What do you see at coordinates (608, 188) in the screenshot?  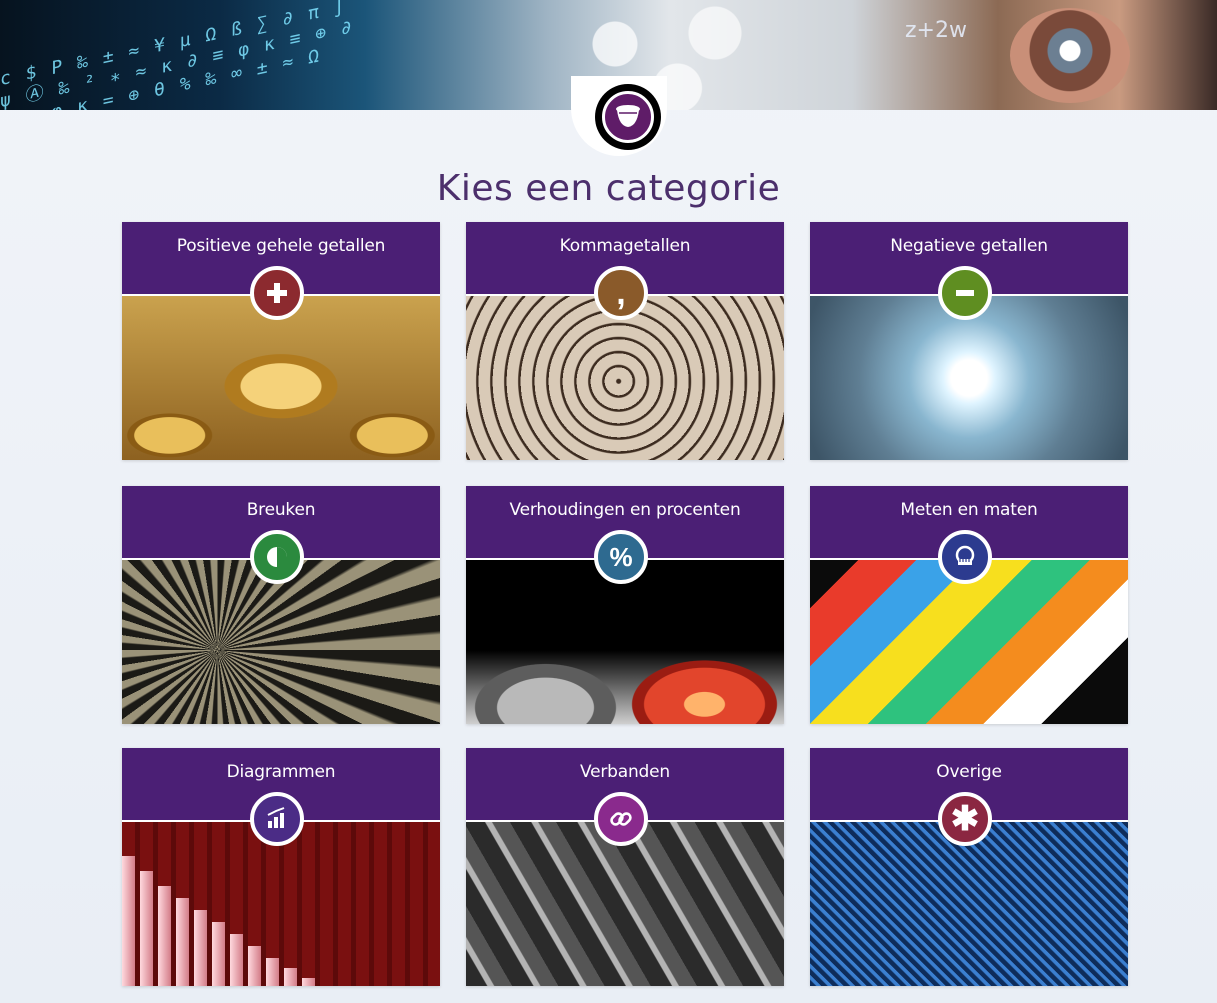 I see `page-title: Kies een categorie` at bounding box center [608, 188].